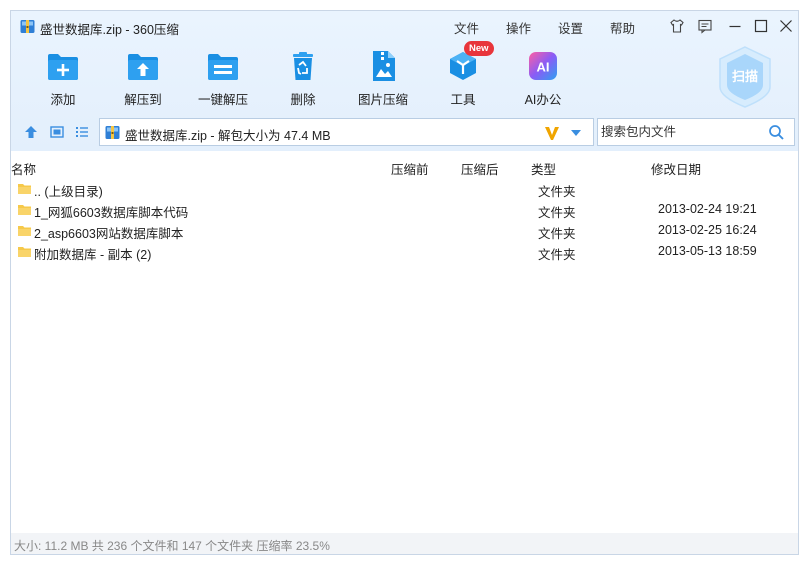 The height and width of the screenshot is (565, 809). Describe the element at coordinates (681, 132) in the screenshot. I see `search-input` at that location.